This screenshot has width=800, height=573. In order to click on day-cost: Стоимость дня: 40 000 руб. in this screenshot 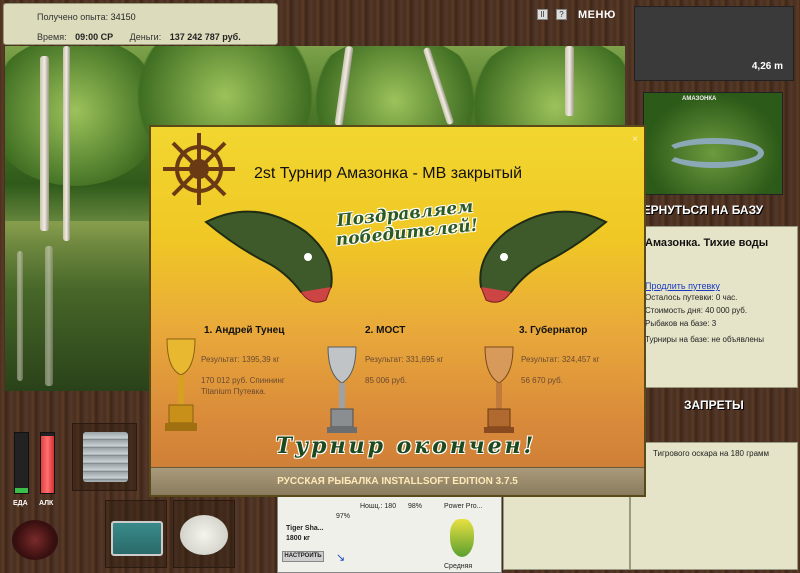, I will do `click(696, 310)`.